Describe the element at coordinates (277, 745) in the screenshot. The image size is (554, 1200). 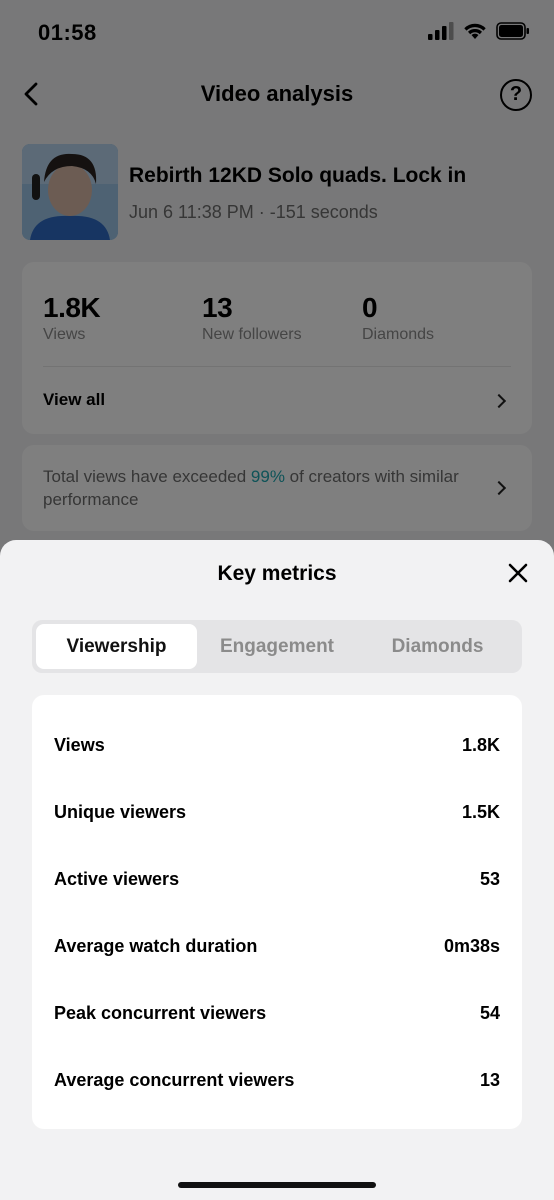
I see `metric-row: Views 1.8K` at that location.